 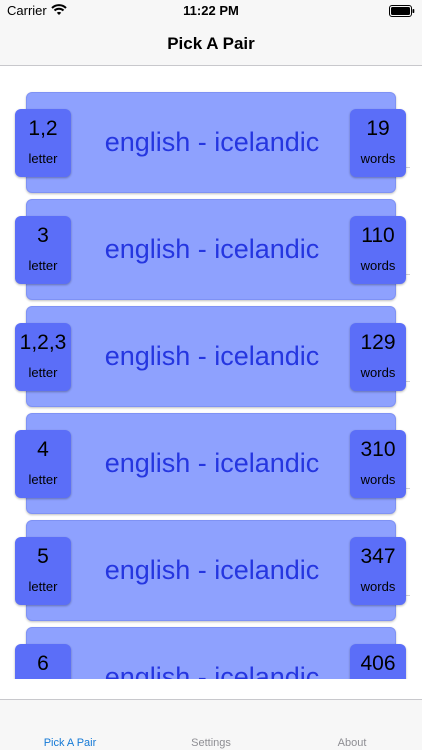 I want to click on tab-settings: Settings, so click(x=211, y=743).